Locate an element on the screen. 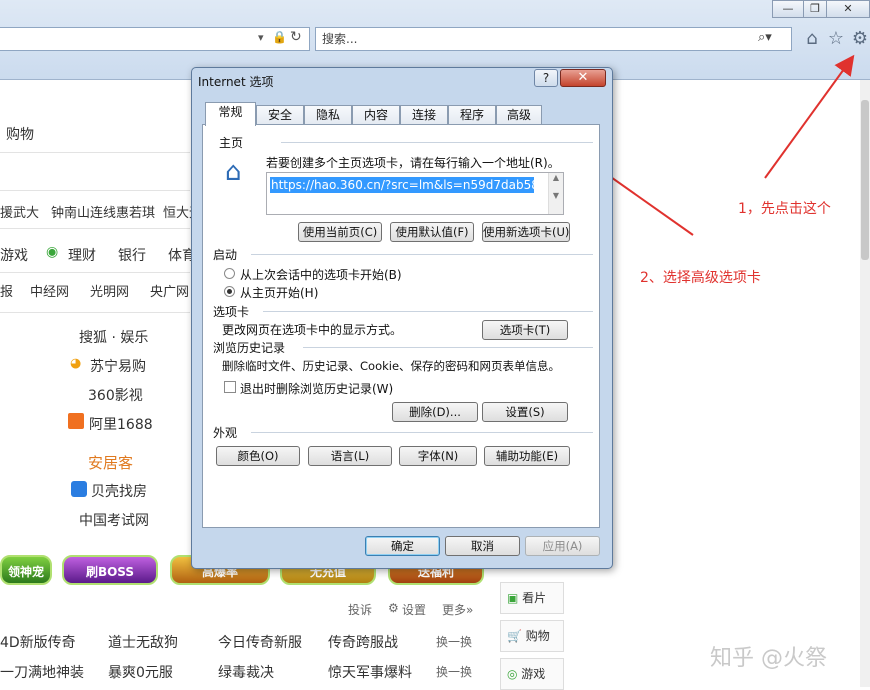 The height and width of the screenshot is (690, 870). accessibility-button: 辅助功能(E) is located at coordinates (527, 456).